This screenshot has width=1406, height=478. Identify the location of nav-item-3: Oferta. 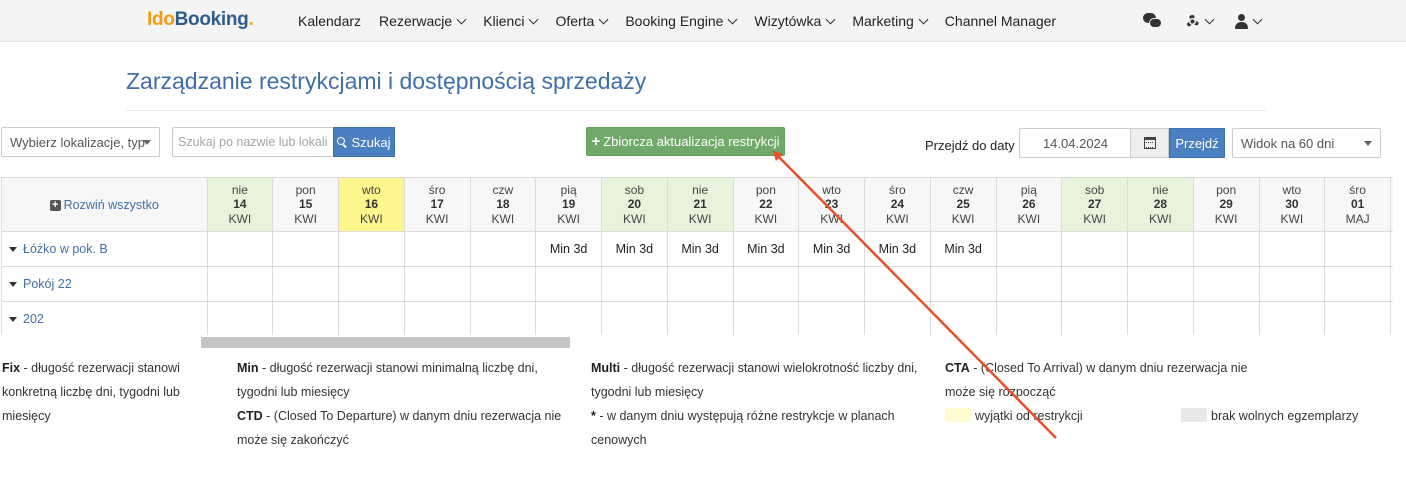
(582, 21).